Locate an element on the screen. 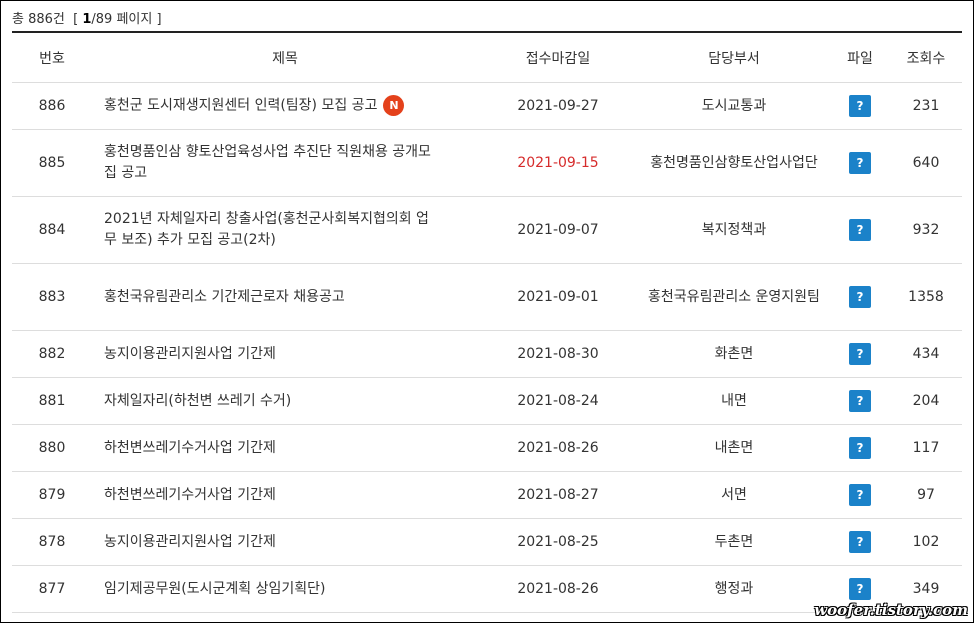 The height and width of the screenshot is (623, 974). row-number: 883 is located at coordinates (52, 297).